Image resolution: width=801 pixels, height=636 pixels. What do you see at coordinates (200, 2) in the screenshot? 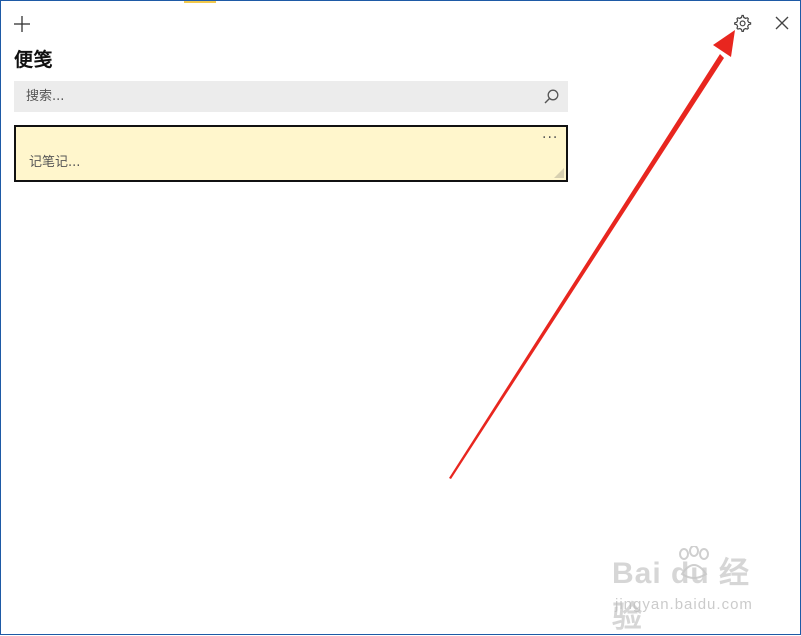
I see `title-accent-line` at bounding box center [200, 2].